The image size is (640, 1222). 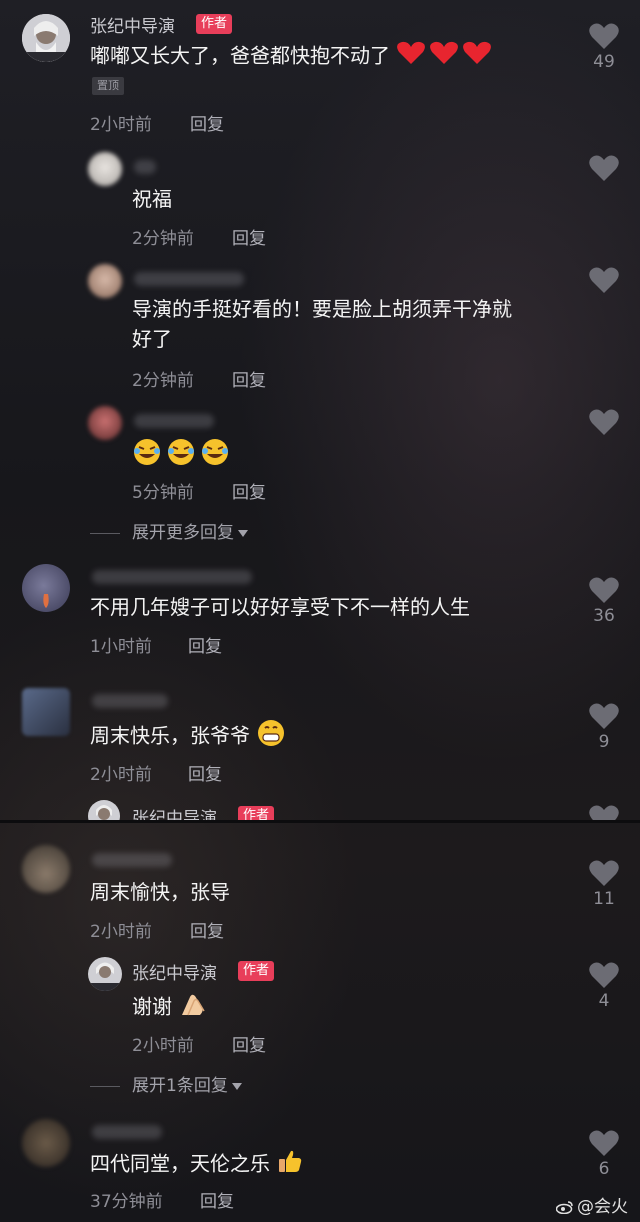 What do you see at coordinates (604, 1001) in the screenshot?
I see `like-count: 4` at bounding box center [604, 1001].